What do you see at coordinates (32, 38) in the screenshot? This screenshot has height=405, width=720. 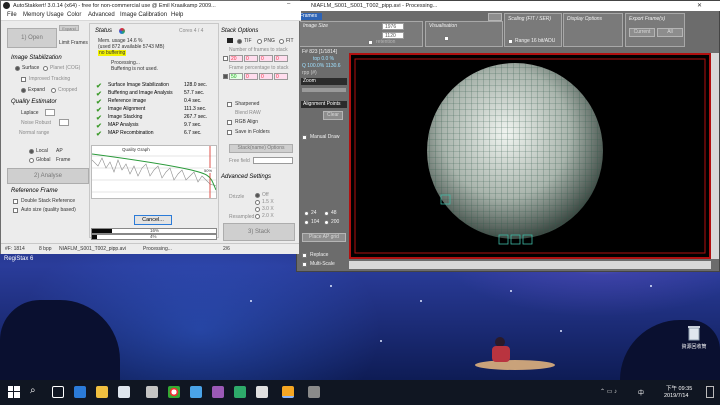 I see `open-button: 1) Open` at bounding box center [32, 38].